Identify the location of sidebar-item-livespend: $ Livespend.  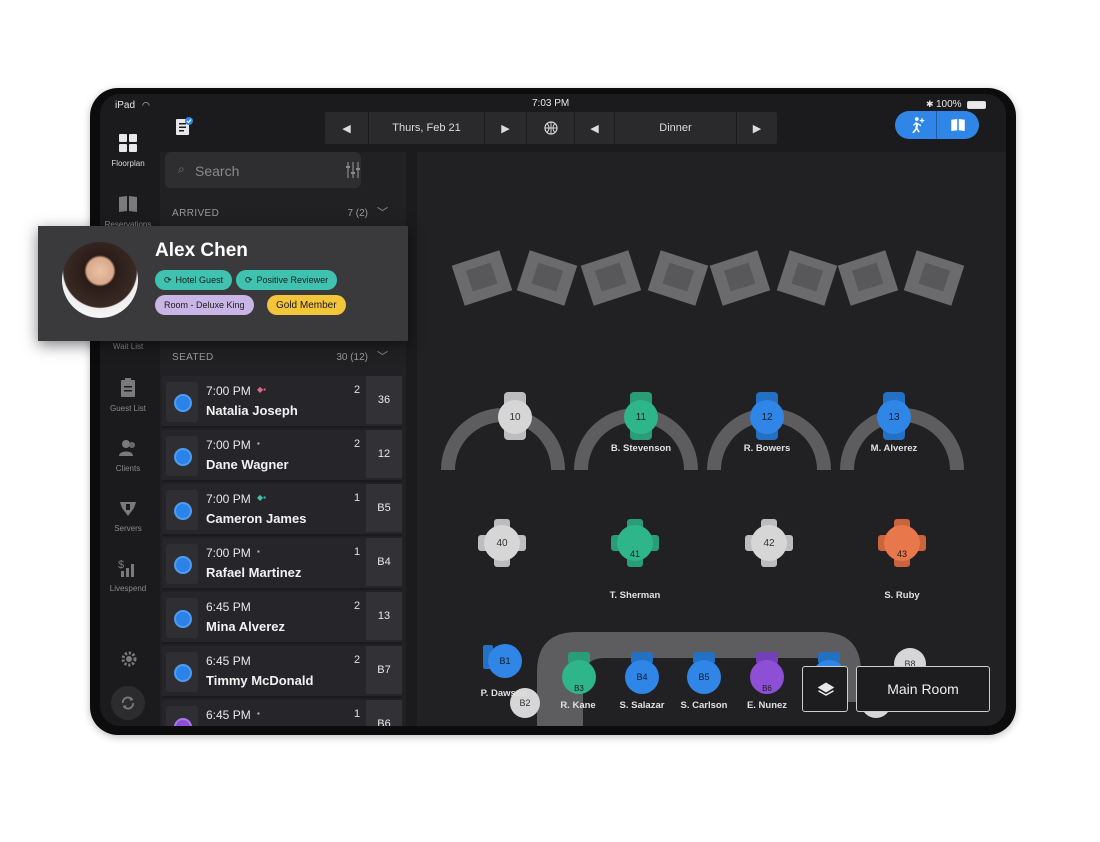
(130, 576).